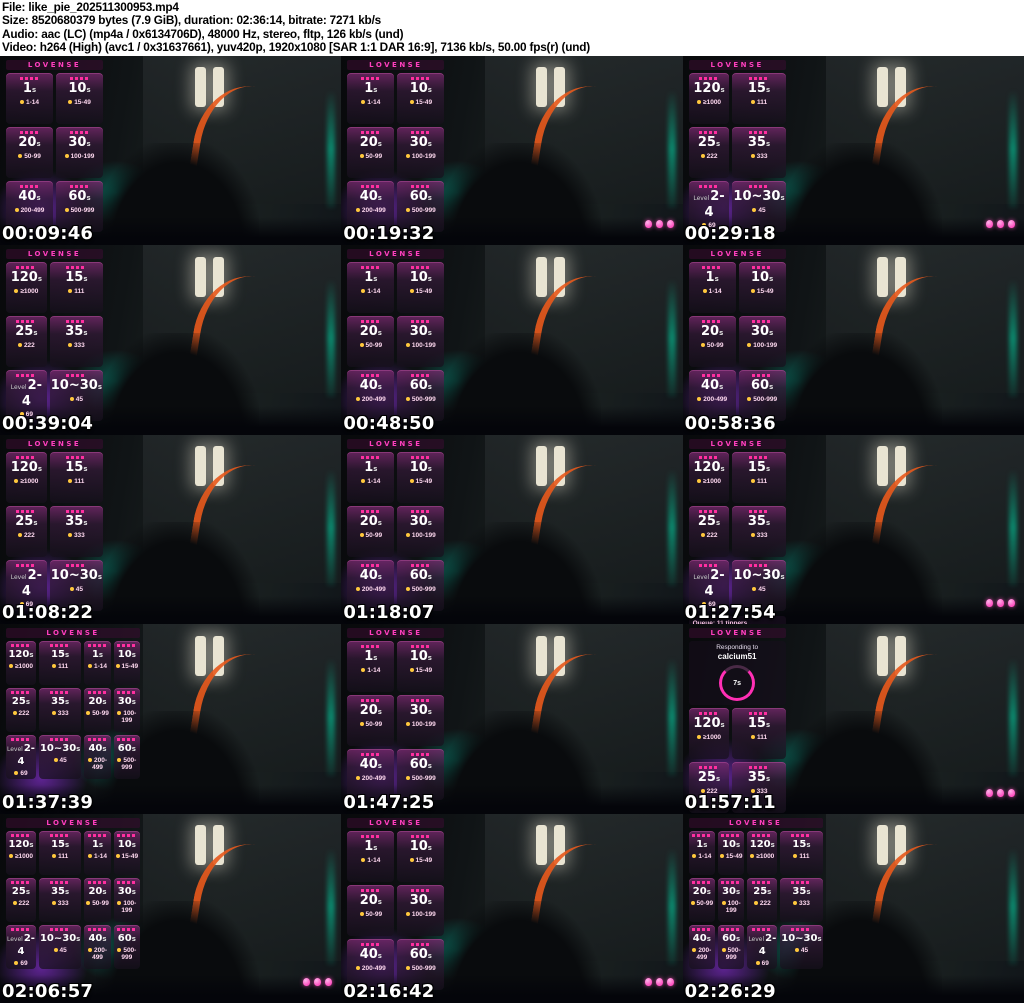 The height and width of the screenshot is (1003, 1024). What do you see at coordinates (389, 802) in the screenshot?
I see `timestamp-label: 01:47:25` at bounding box center [389, 802].